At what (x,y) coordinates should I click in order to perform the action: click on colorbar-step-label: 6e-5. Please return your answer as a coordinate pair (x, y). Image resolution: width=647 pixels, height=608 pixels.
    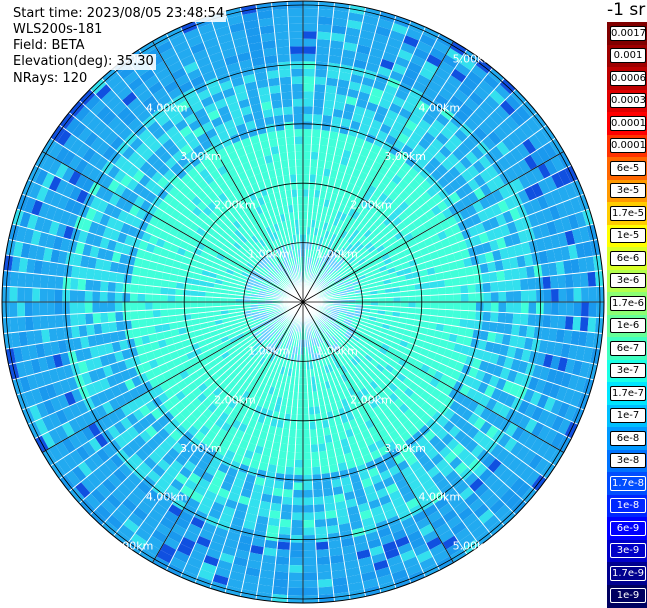
    Looking at the image, I should click on (628, 168).